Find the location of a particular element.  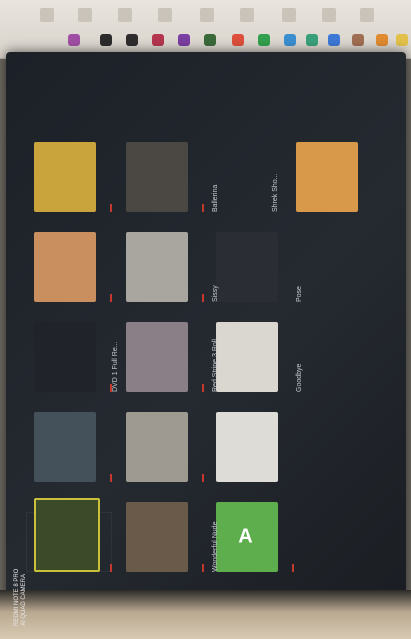

tile-label: Sissy is located at coordinates (215, 293).